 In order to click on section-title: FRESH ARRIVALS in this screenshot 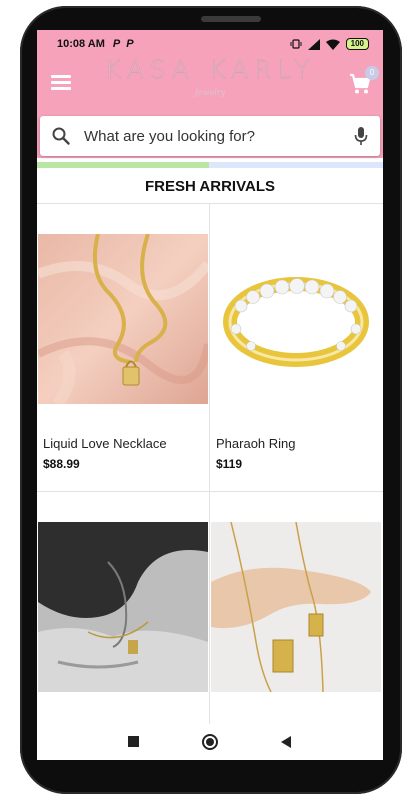, I will do `click(210, 187)`.